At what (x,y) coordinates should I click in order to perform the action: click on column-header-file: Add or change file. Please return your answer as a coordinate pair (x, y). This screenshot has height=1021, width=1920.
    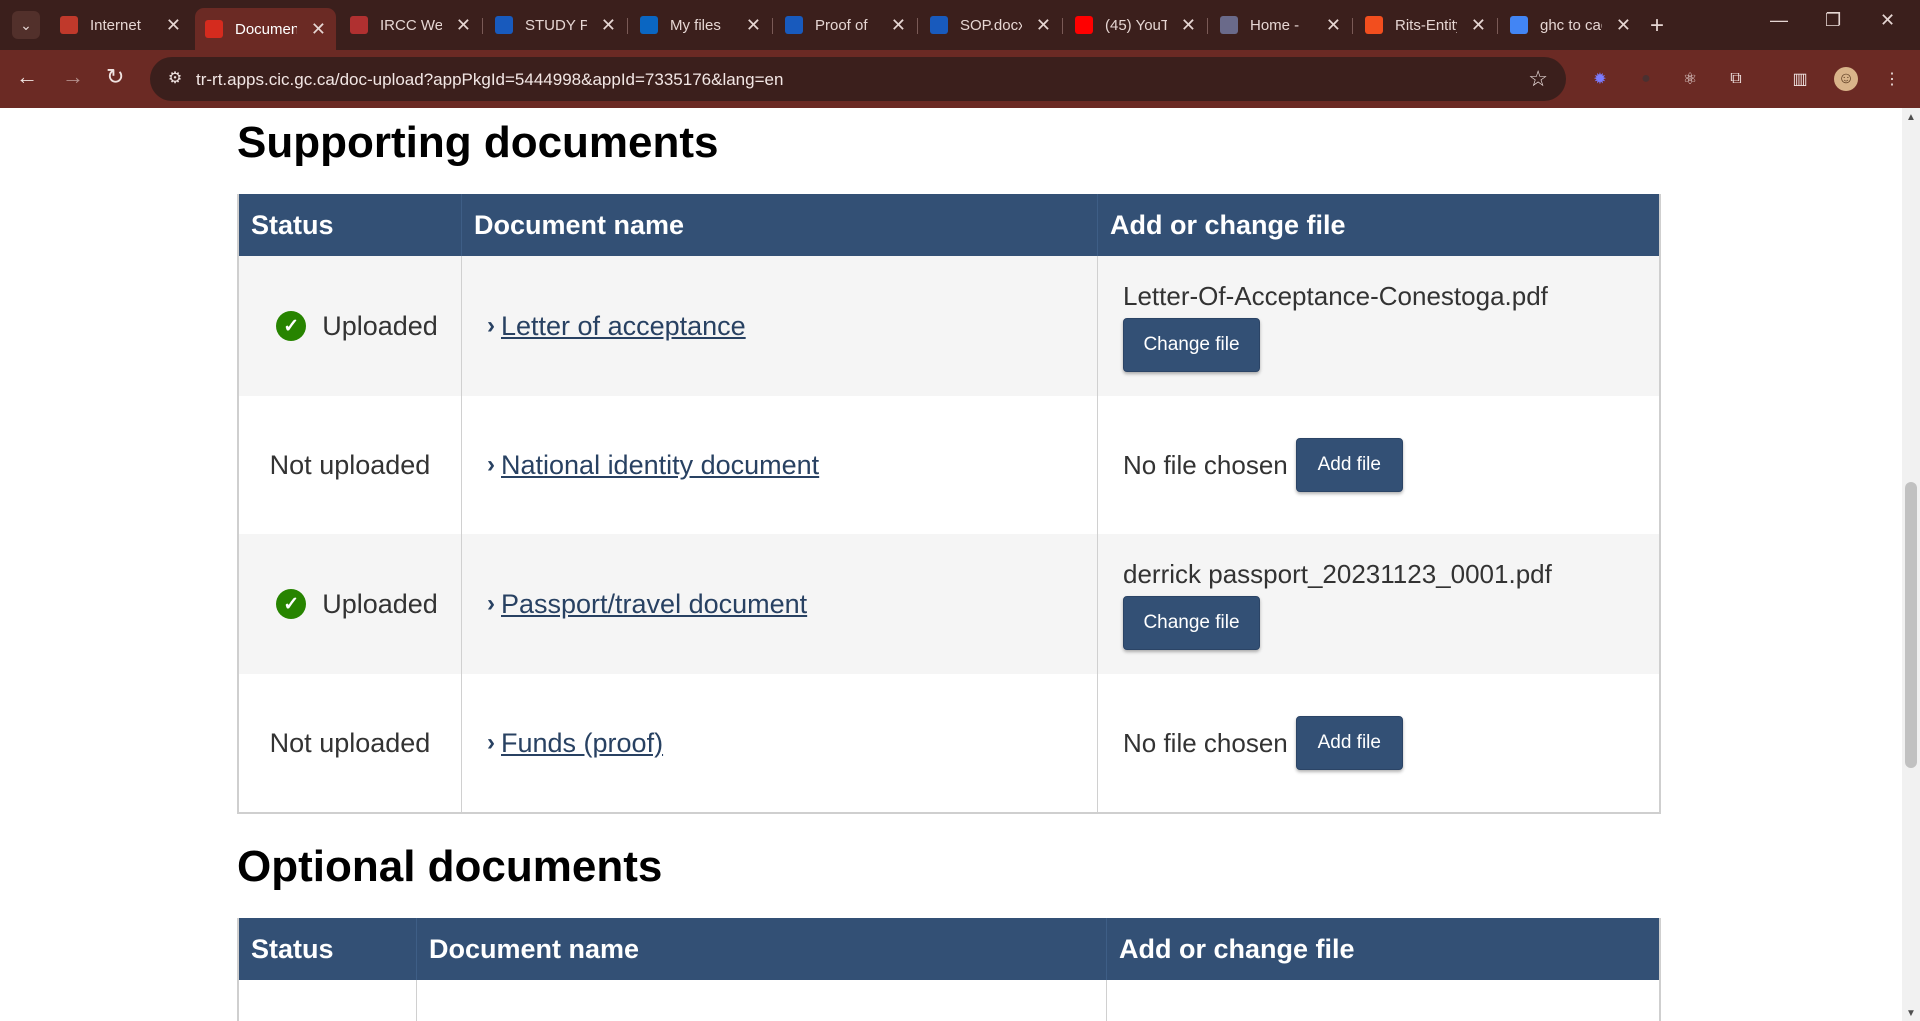
    Looking at the image, I should click on (1237, 948).